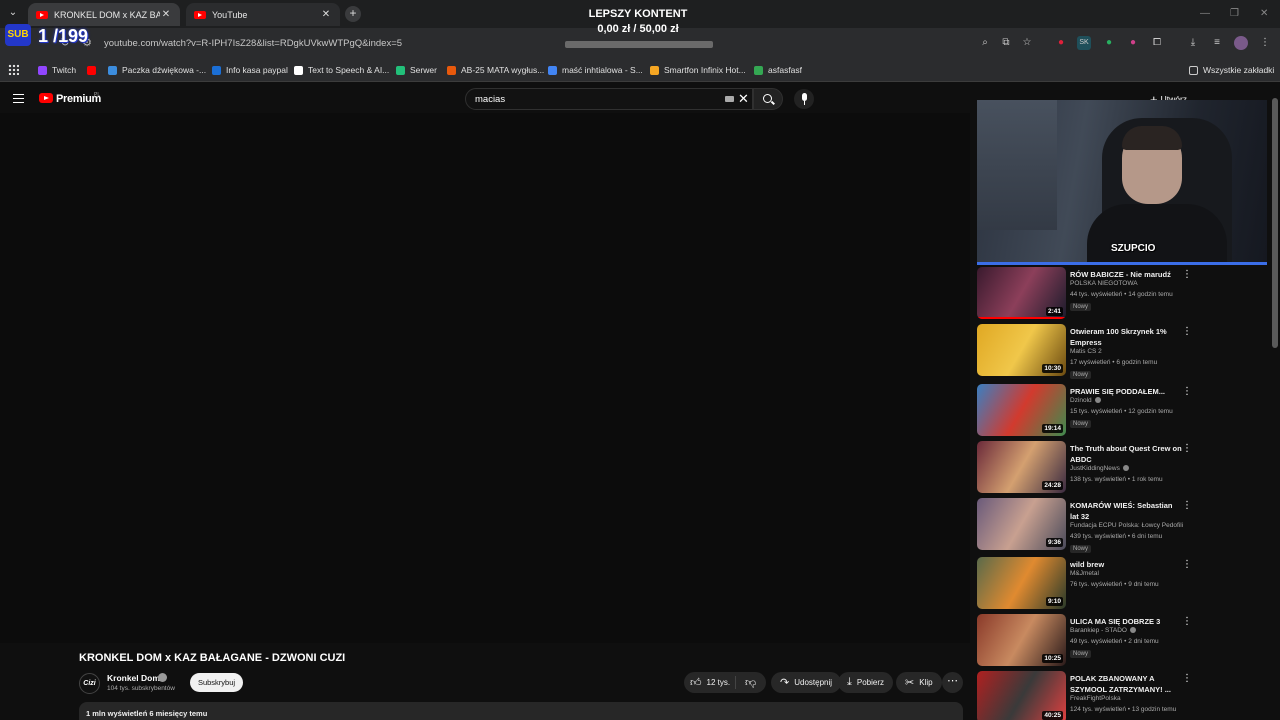  I want to click on video-thumbnail: 10:30, so click(1021, 350).